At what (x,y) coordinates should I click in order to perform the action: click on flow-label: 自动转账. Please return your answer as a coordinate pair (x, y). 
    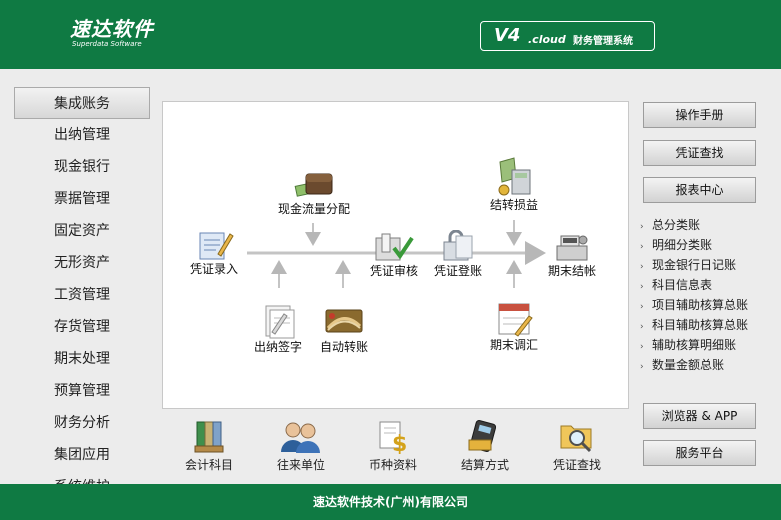
    Looking at the image, I should click on (343, 347).